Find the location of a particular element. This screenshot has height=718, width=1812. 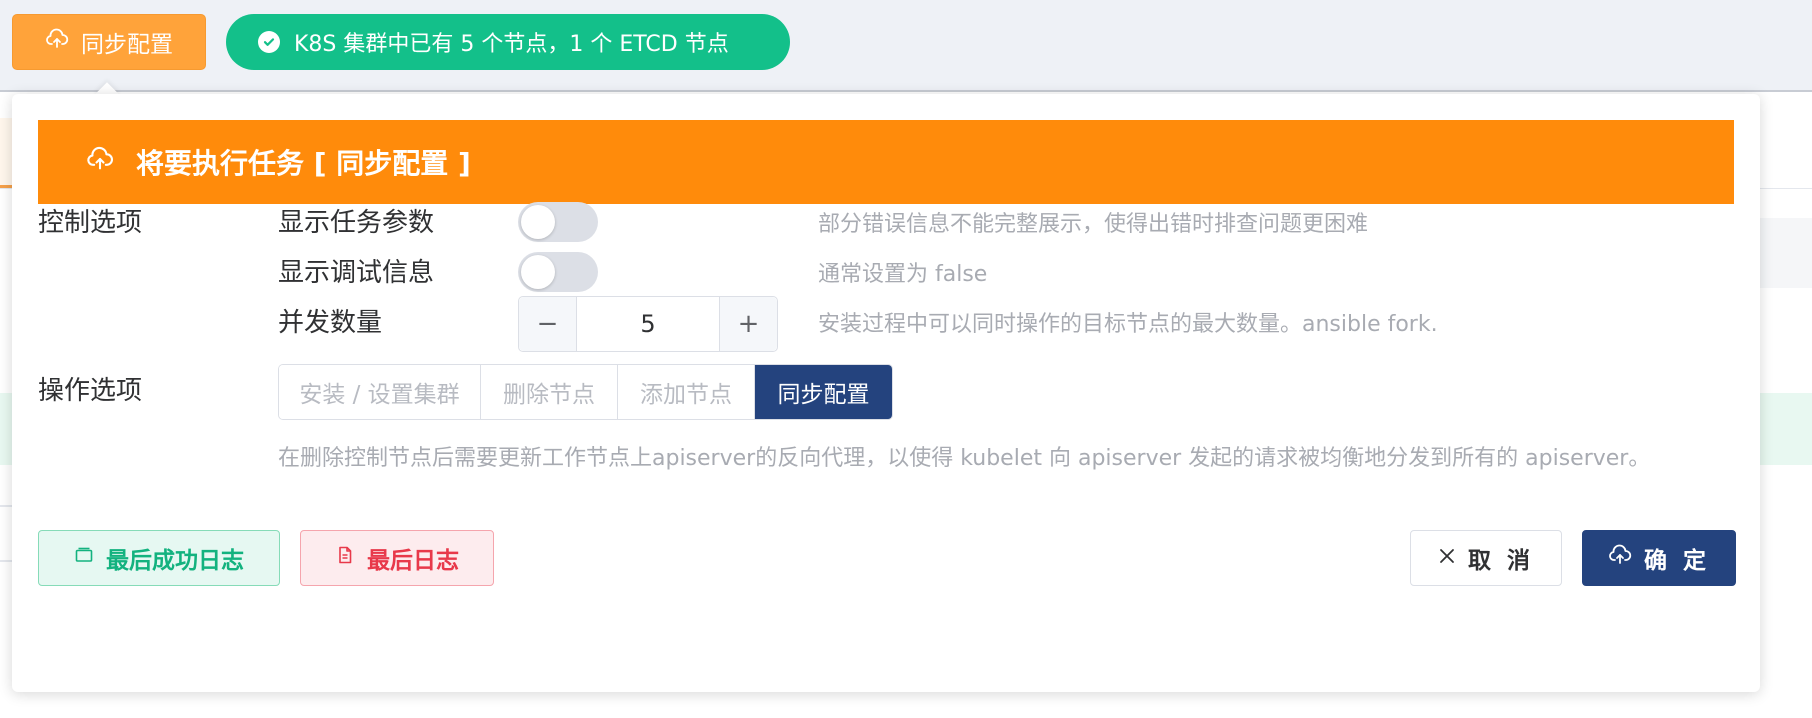

cancel-label: 取 消 is located at coordinates (1500, 561).